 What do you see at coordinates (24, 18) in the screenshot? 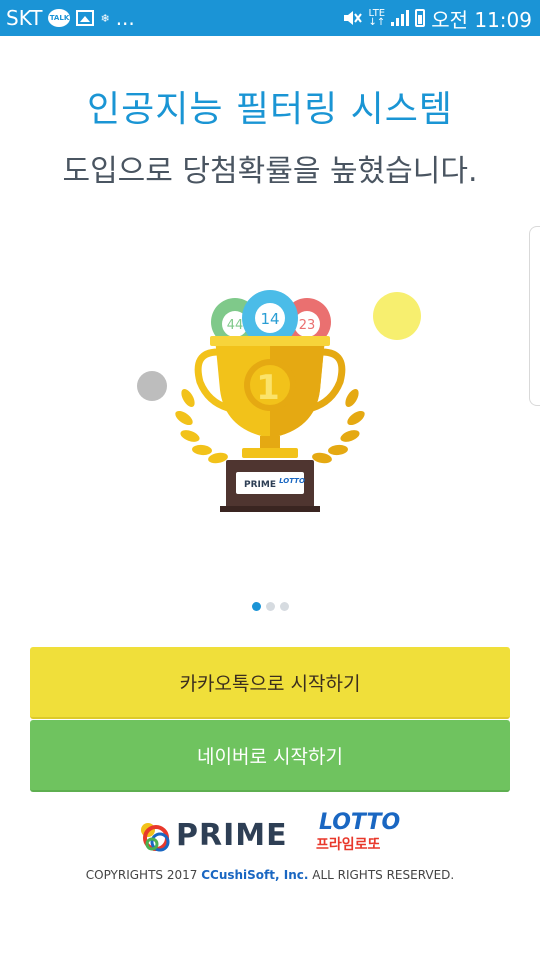
I see `carrier-label: SKT` at bounding box center [24, 18].